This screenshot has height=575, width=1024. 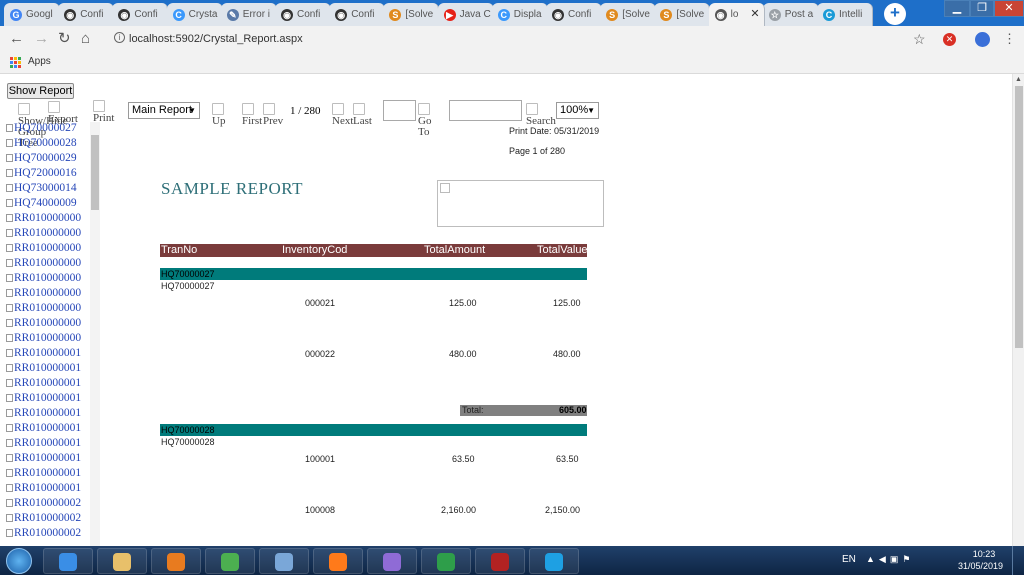 I want to click on tab-5: ◉ Confi, so click(x=303, y=14).